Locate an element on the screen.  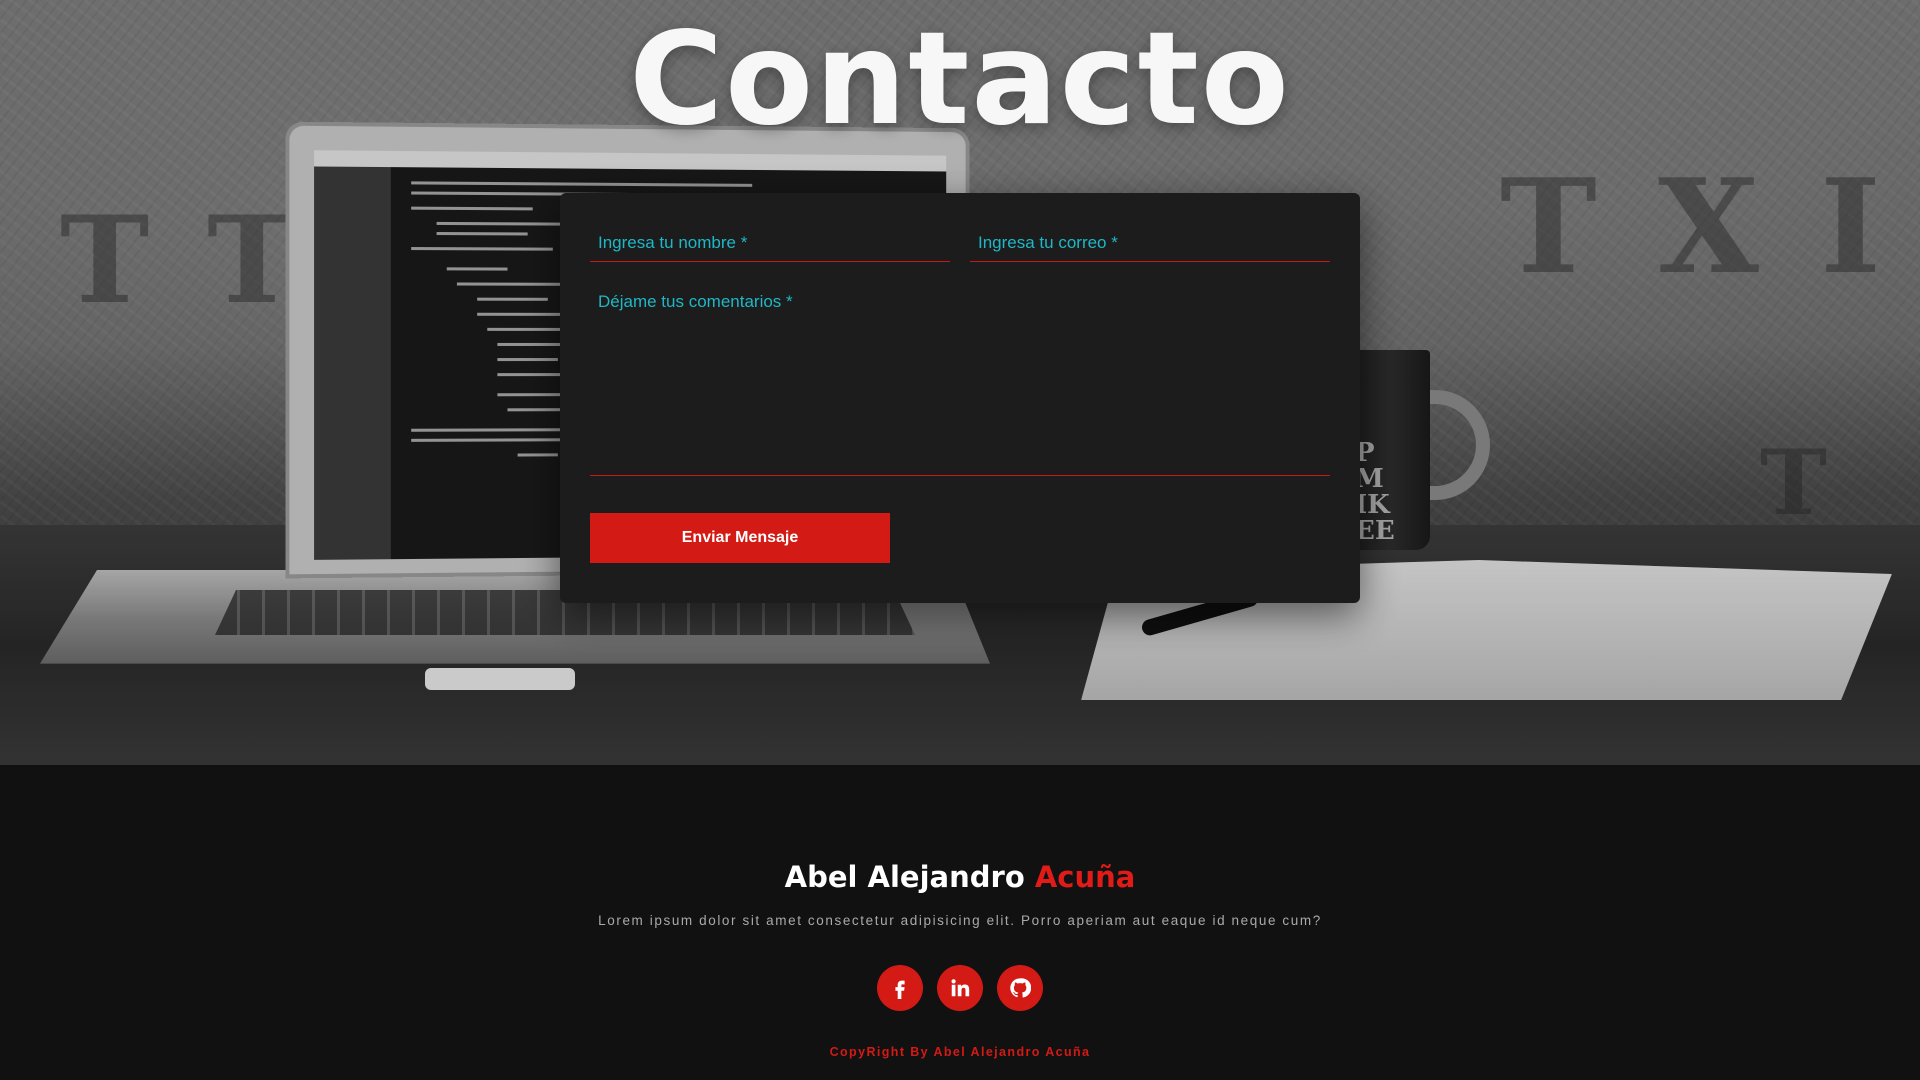
facebook-icon is located at coordinates (900, 989).